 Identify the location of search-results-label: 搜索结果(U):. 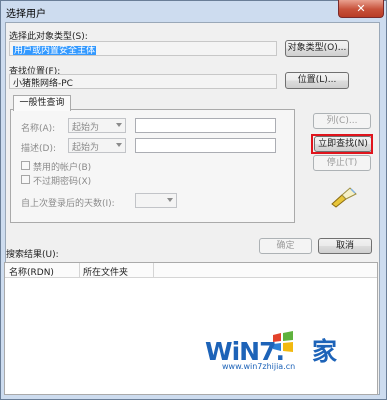
(32, 255).